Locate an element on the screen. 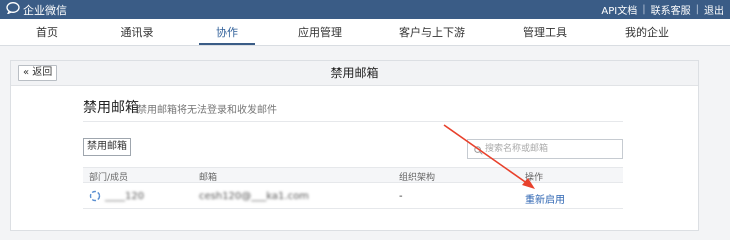 This screenshot has width=730, height=240. column-action: 操作 is located at coordinates (534, 178).